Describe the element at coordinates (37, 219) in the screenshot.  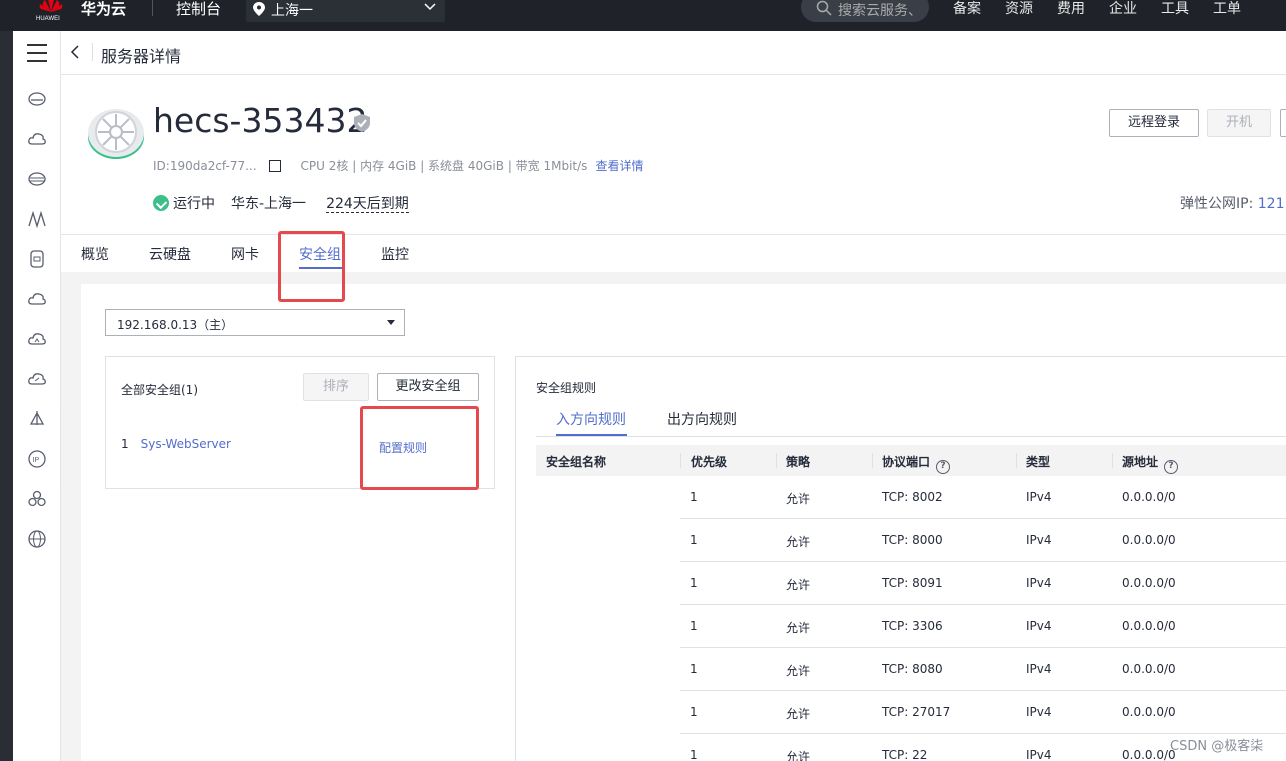
I see `network-icon` at that location.